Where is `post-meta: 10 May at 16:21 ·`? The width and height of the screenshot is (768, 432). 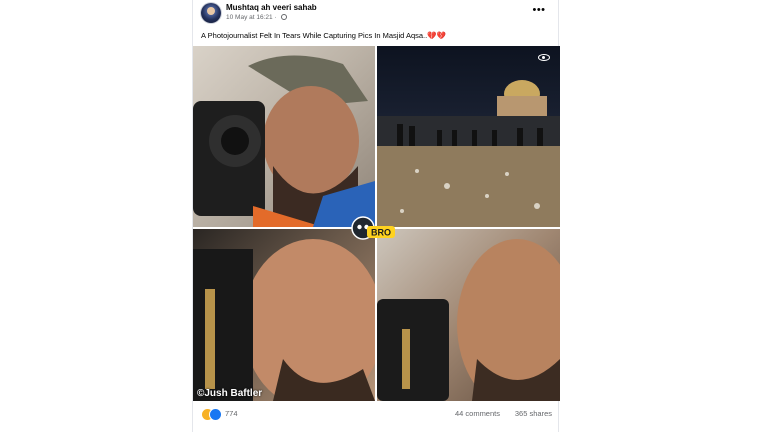
post-meta: 10 May at 16:21 · is located at coordinates (256, 17).